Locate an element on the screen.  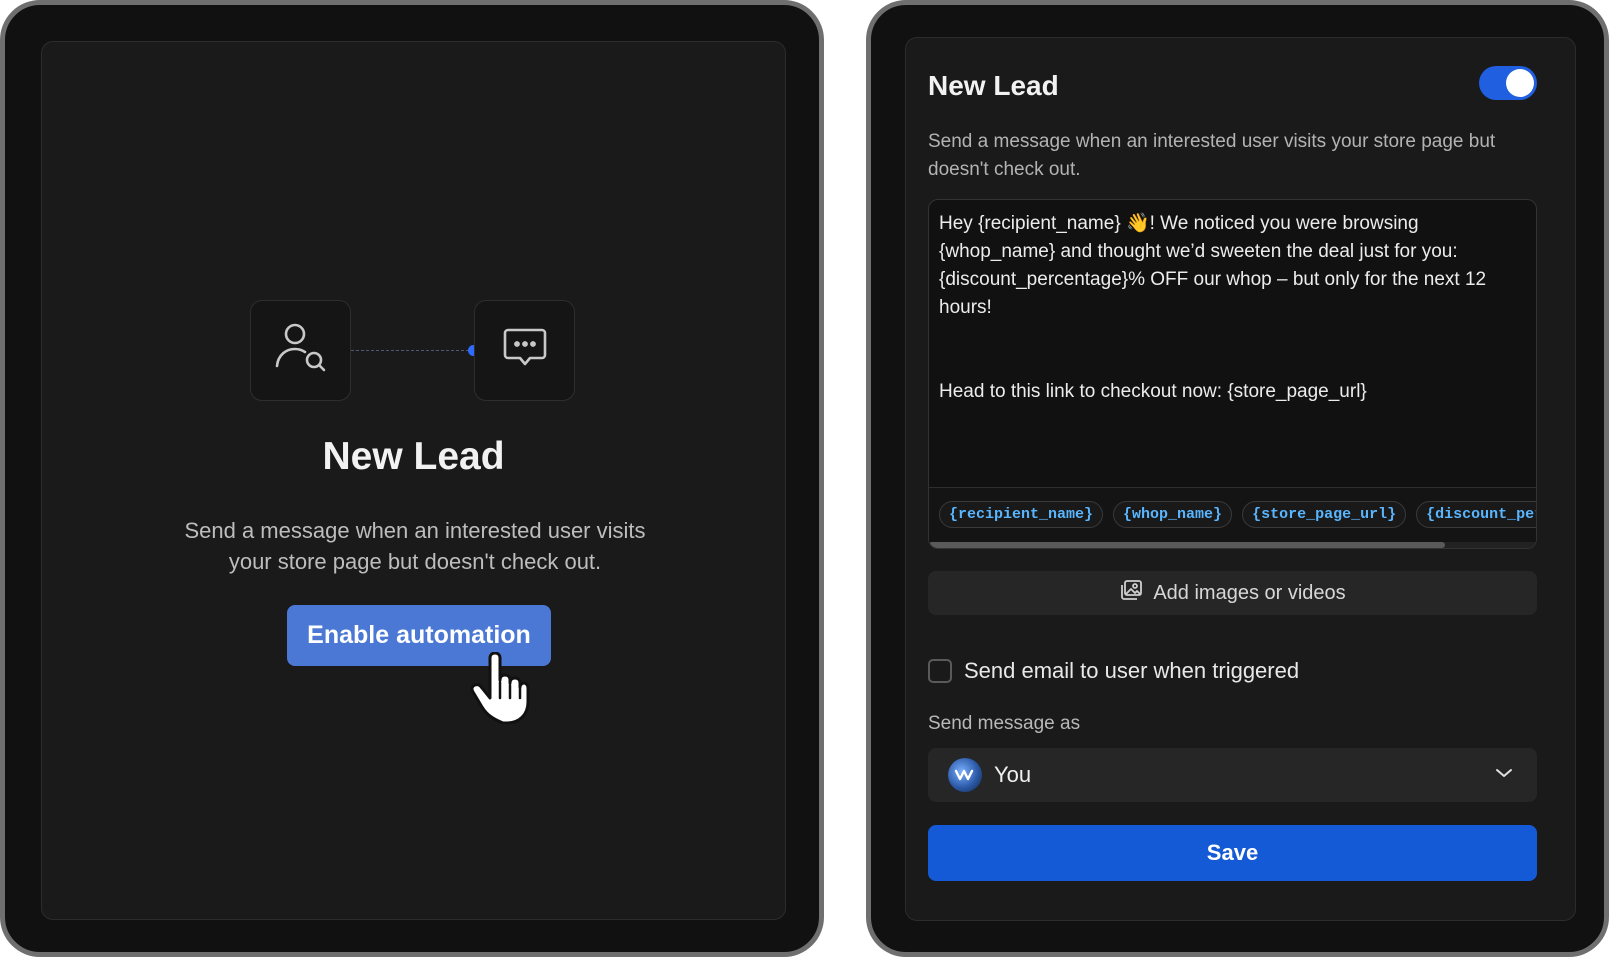
email-option-label: Send email to user when triggered is located at coordinates (1132, 670).